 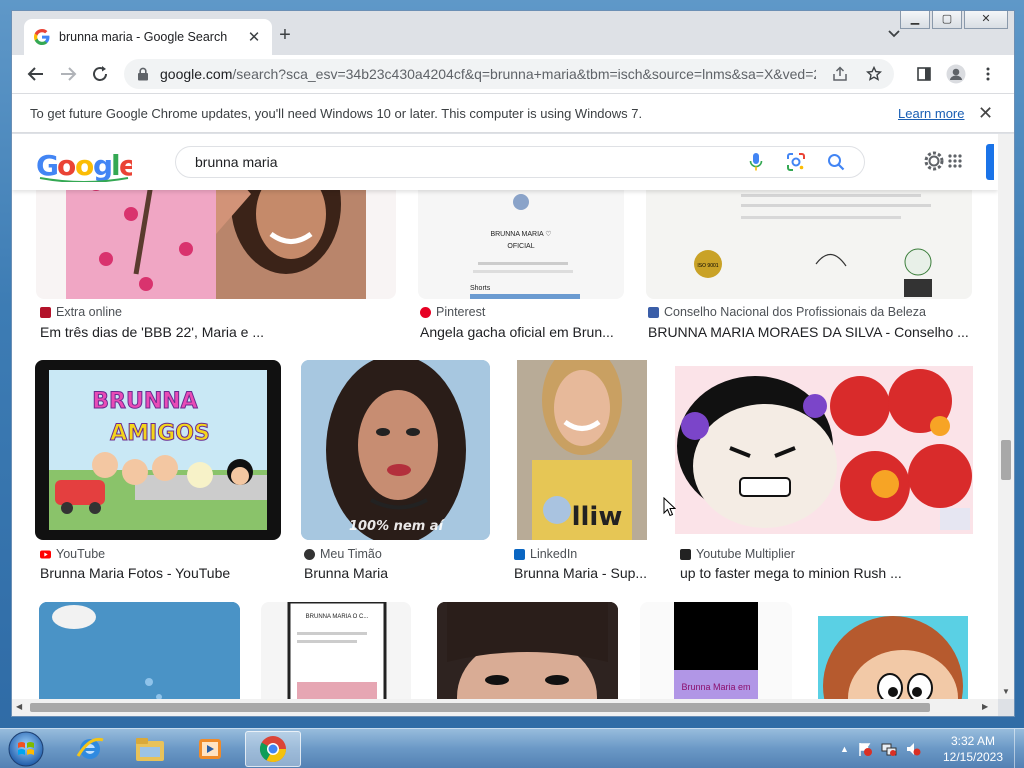 What do you see at coordinates (42, 37) in the screenshot?
I see `google-favicon-icon` at bounding box center [42, 37].